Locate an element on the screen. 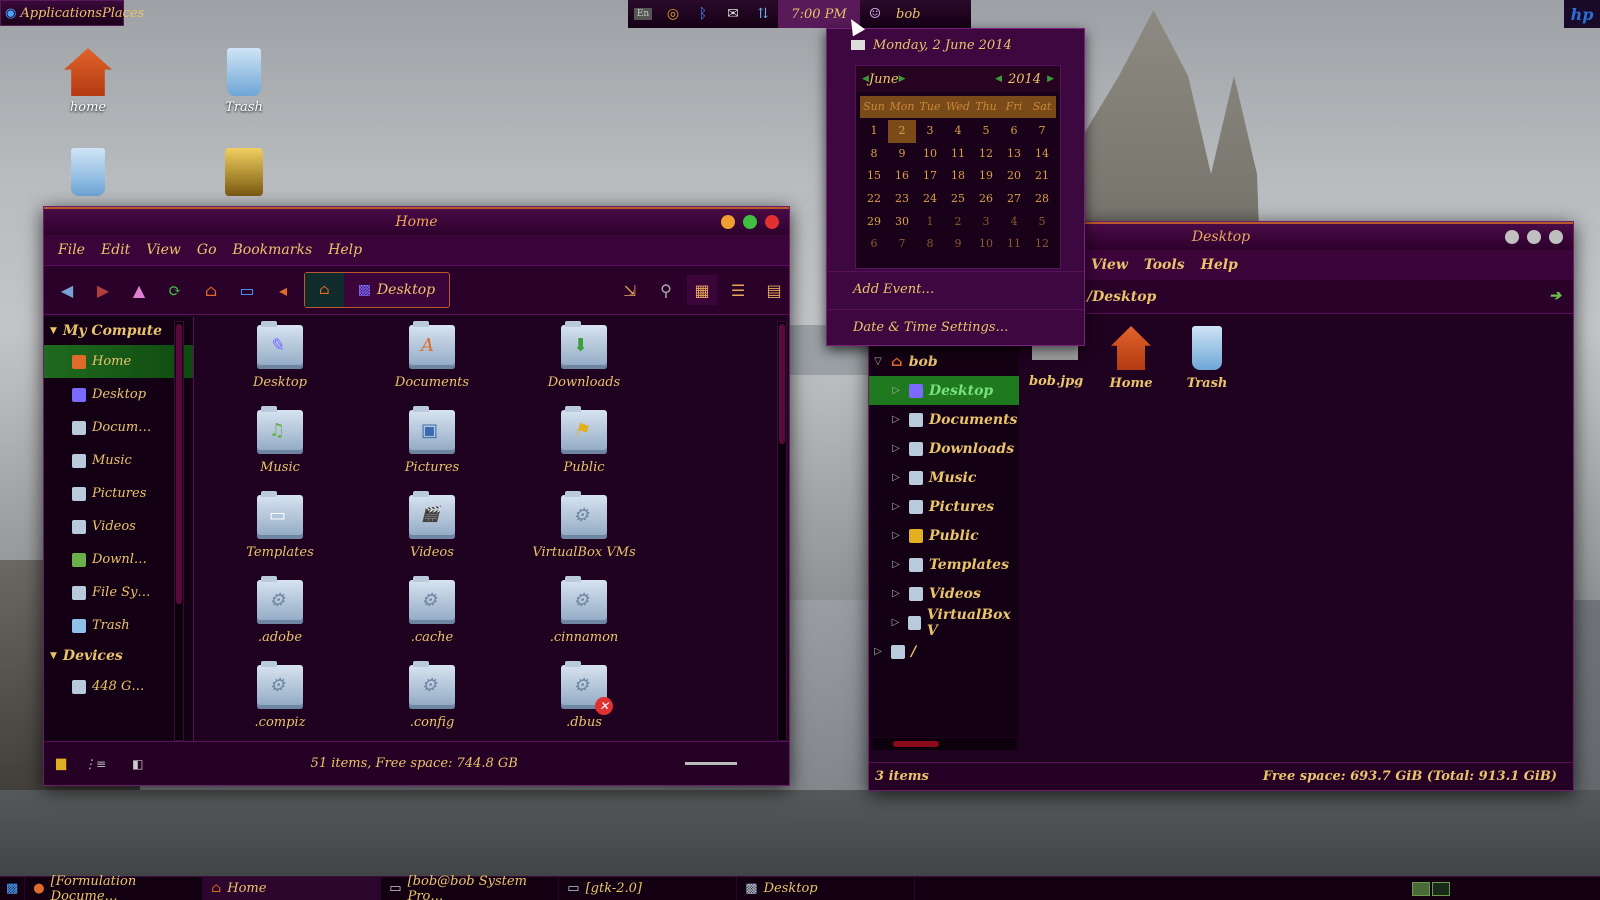  keyboard-layout-icon: En is located at coordinates (643, 14).